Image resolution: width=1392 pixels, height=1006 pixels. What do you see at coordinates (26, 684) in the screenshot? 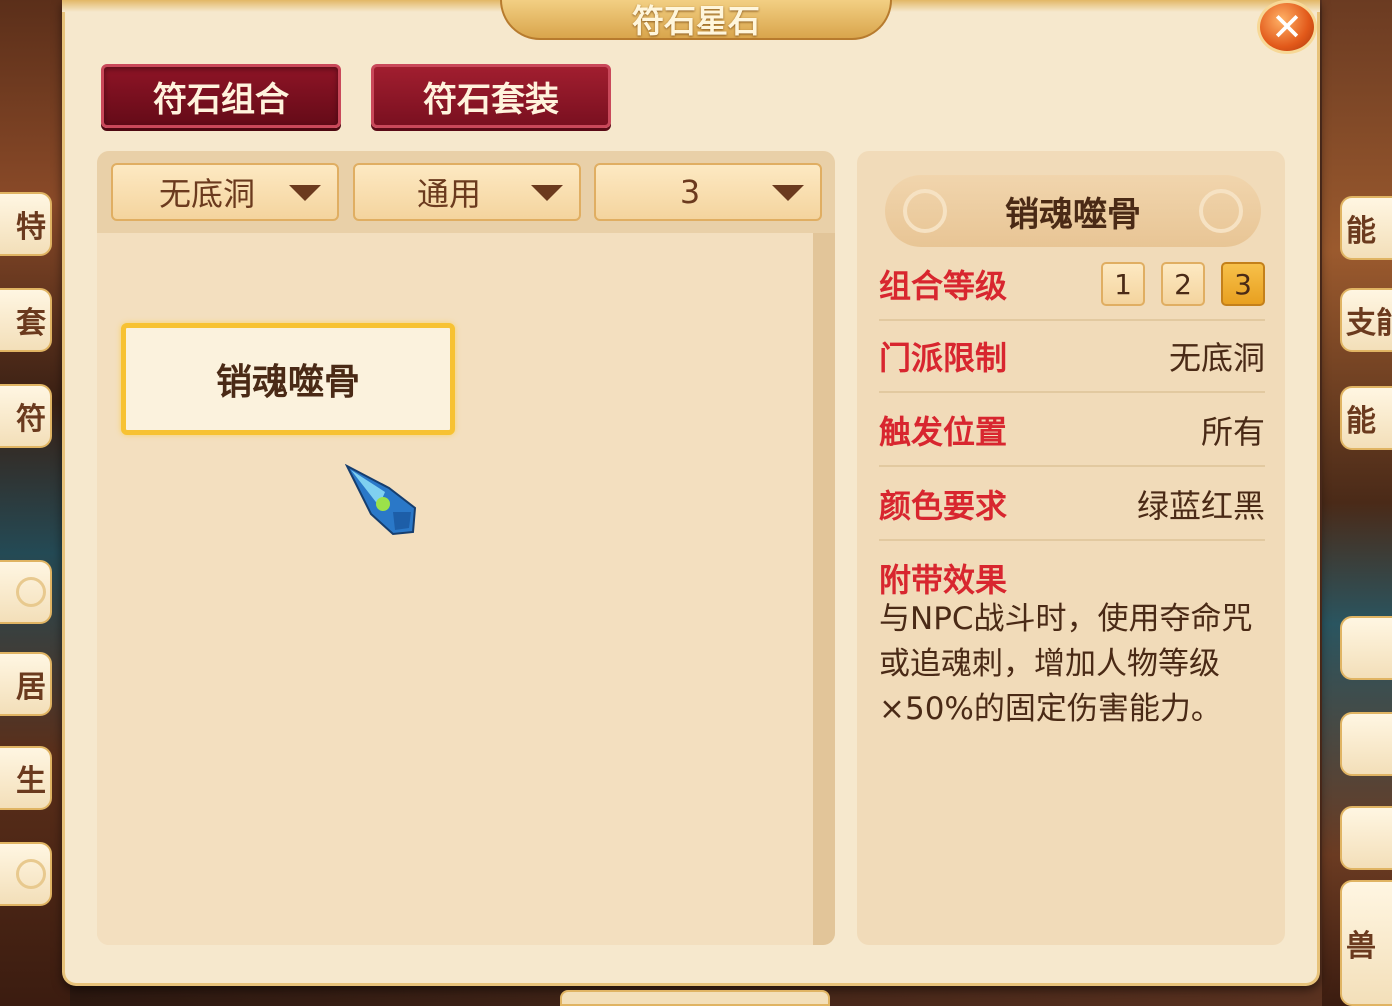
I see `side-tab-left-5: 居` at bounding box center [26, 684].